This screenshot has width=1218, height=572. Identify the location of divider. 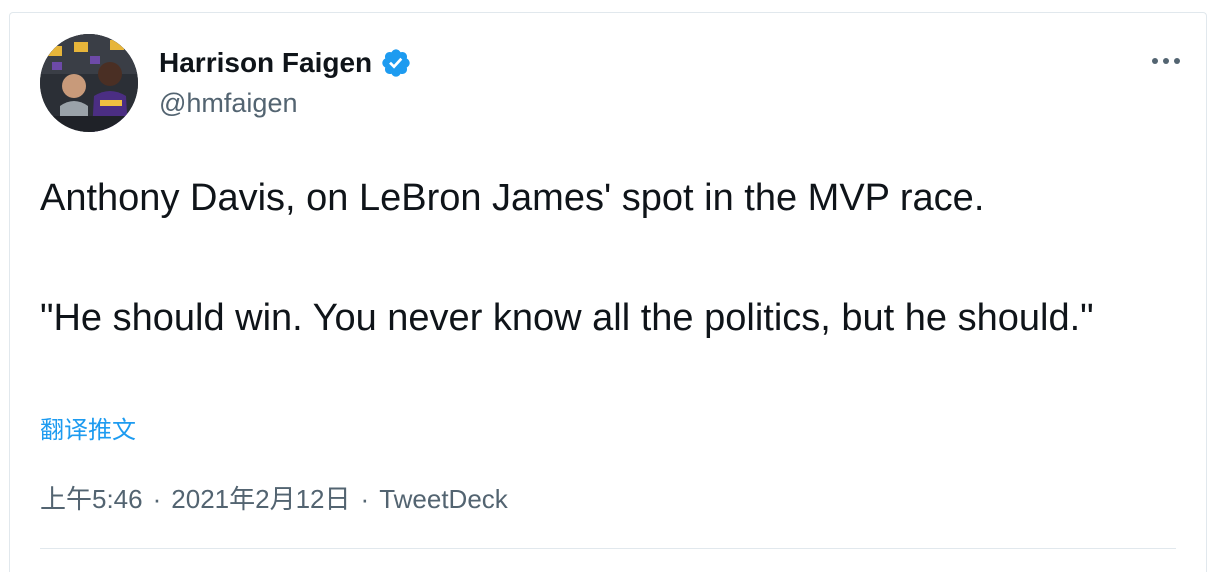
(608, 548).